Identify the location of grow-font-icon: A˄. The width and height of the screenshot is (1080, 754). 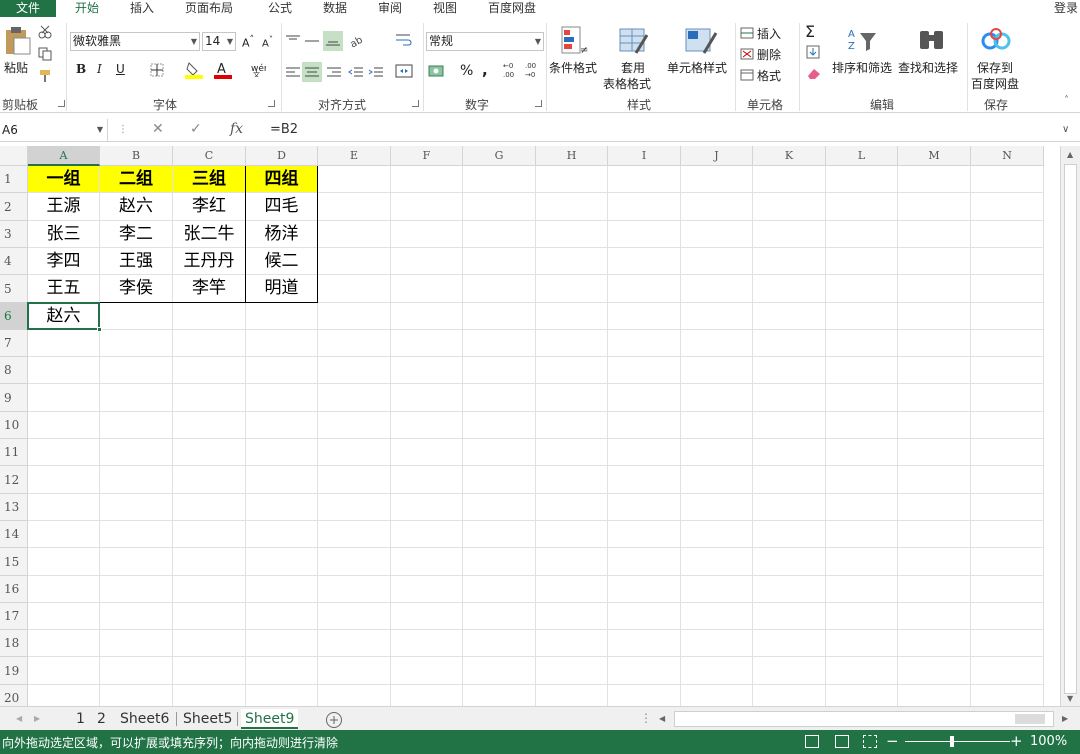
(248, 42).